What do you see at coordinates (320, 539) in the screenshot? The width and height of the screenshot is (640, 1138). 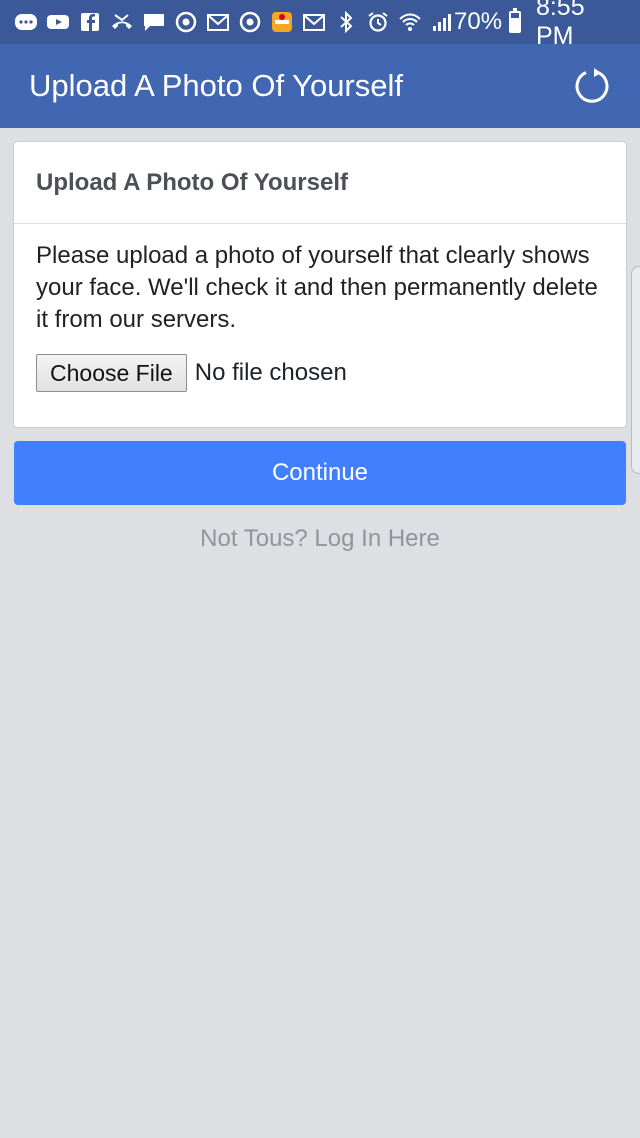 I see `login-link: Not Tous? Log In Here` at bounding box center [320, 539].